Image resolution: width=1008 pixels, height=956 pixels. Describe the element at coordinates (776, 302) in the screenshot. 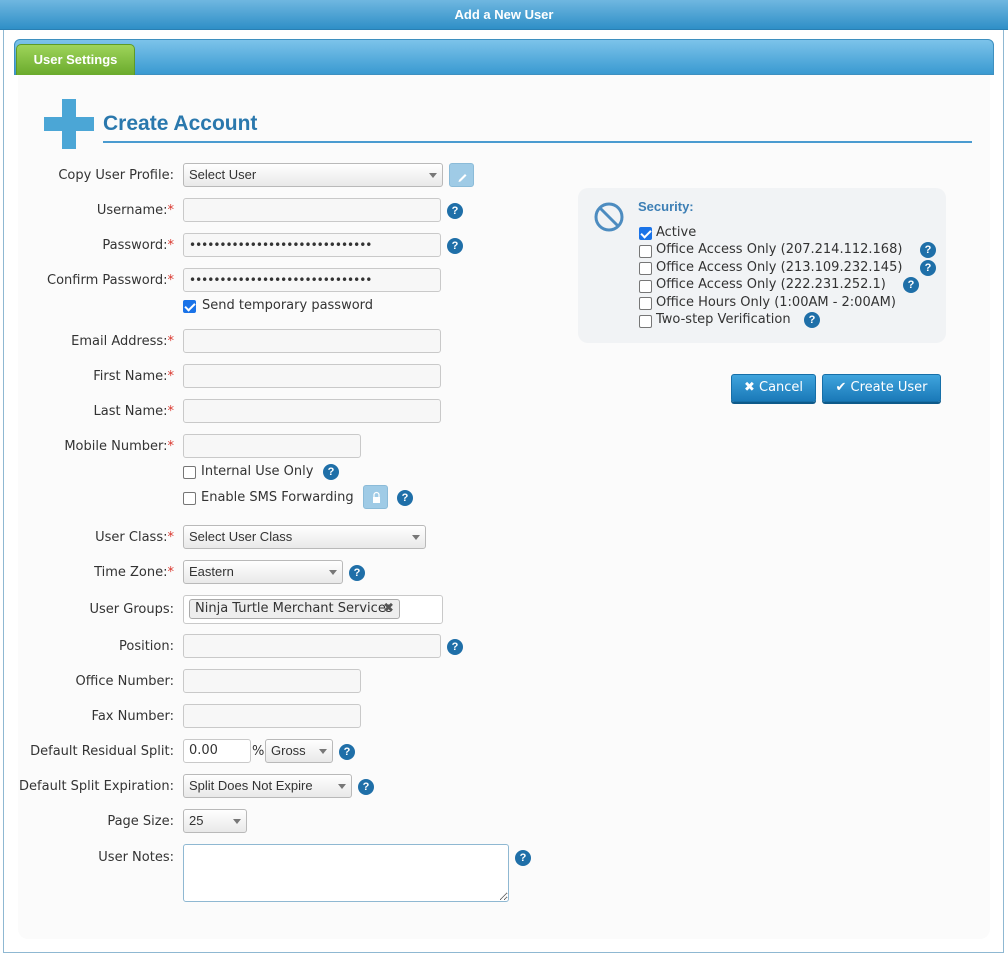

I see `security-option-label: Office Hours Only (1:00AM - 2:00AM)` at that location.